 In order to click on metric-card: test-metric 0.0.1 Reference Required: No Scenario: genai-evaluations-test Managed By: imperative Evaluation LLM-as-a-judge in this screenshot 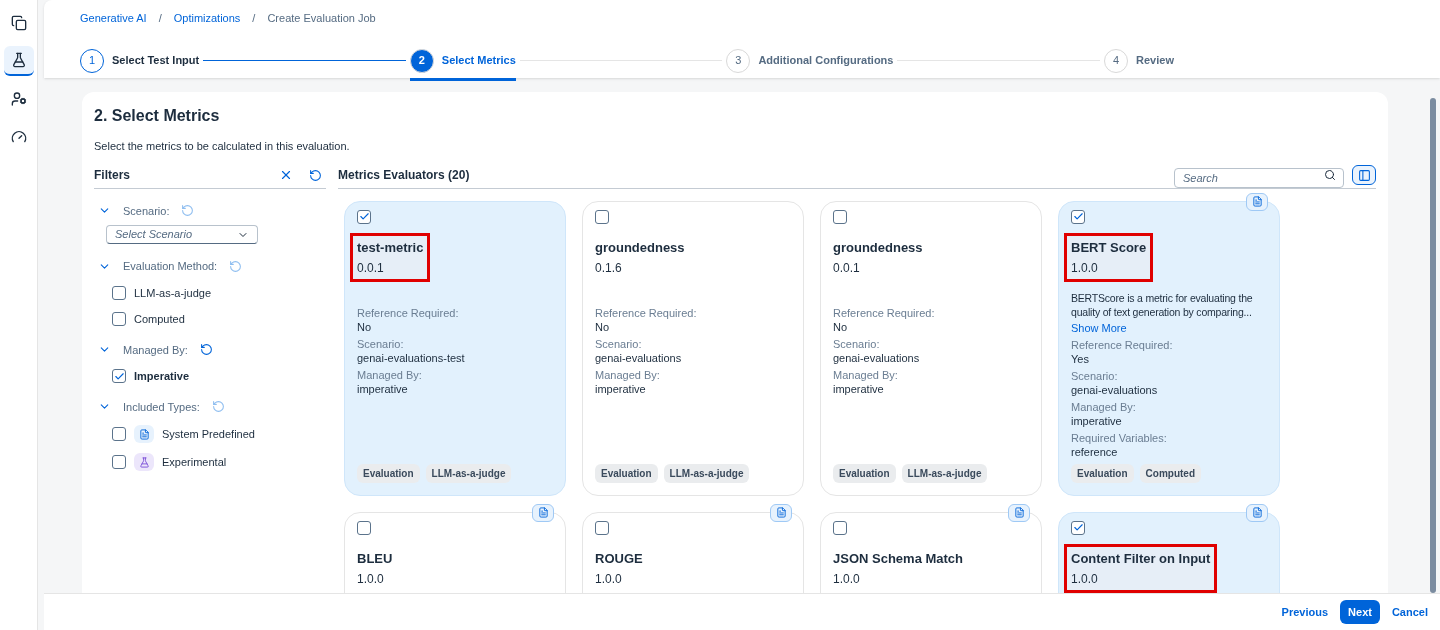, I will do `click(455, 348)`.